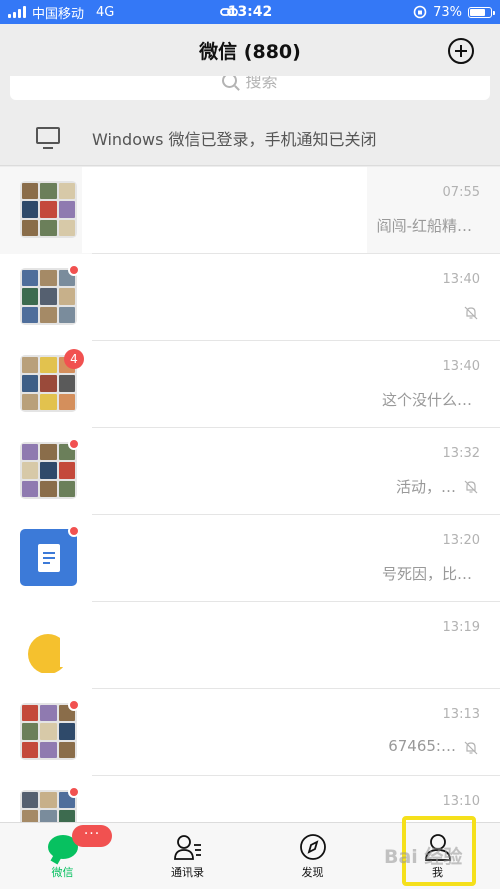  I want to click on link-icon, so click(229, 12).